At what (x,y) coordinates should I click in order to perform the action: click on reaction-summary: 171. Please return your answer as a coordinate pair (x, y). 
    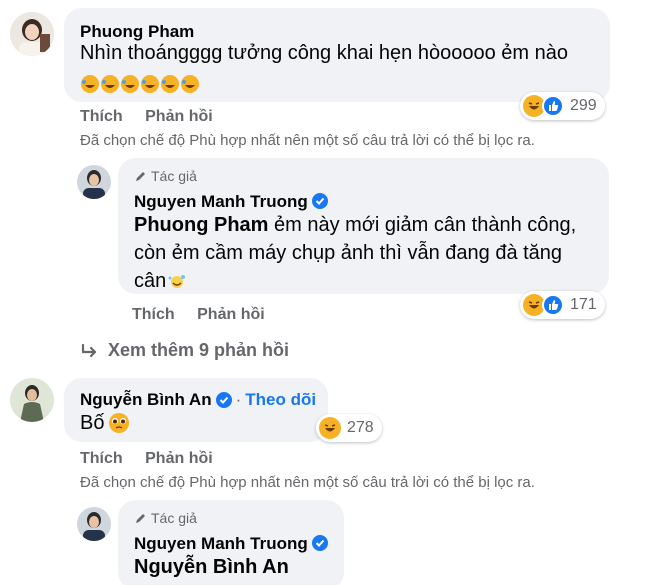
    Looking at the image, I should click on (562, 305).